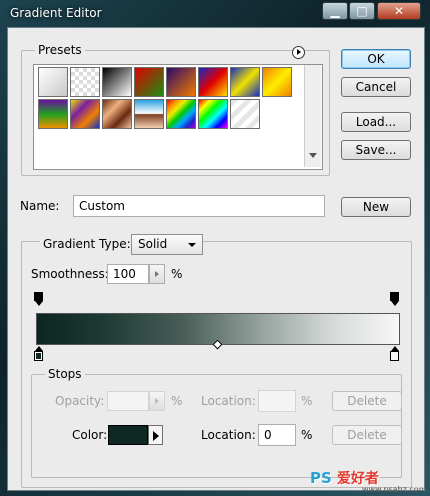 The width and height of the screenshot is (430, 496). I want to click on watermark-ps: PS, so click(321, 478).